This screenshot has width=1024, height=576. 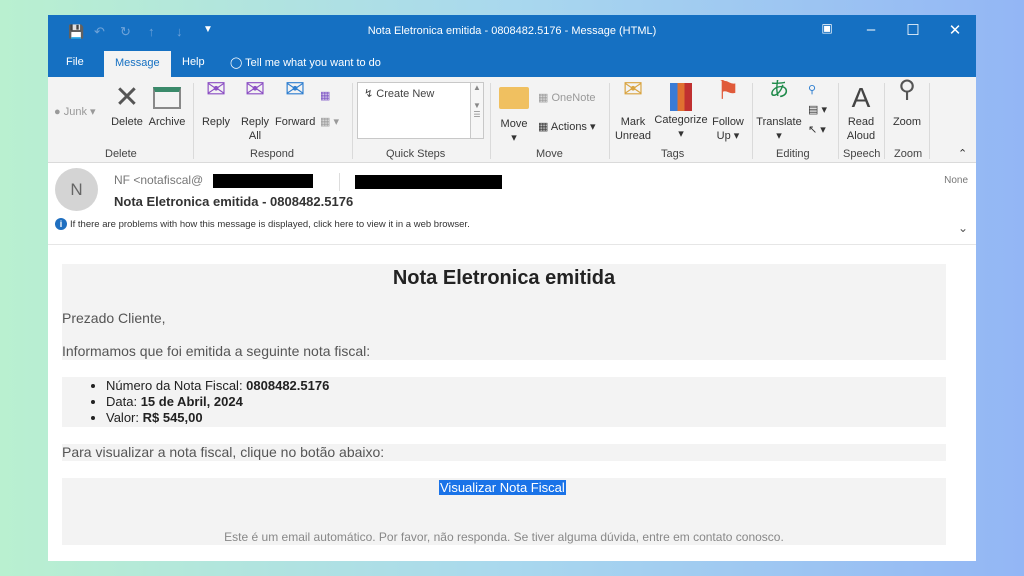 I want to click on categorize-button: Categorize ▾, so click(x=681, y=112).